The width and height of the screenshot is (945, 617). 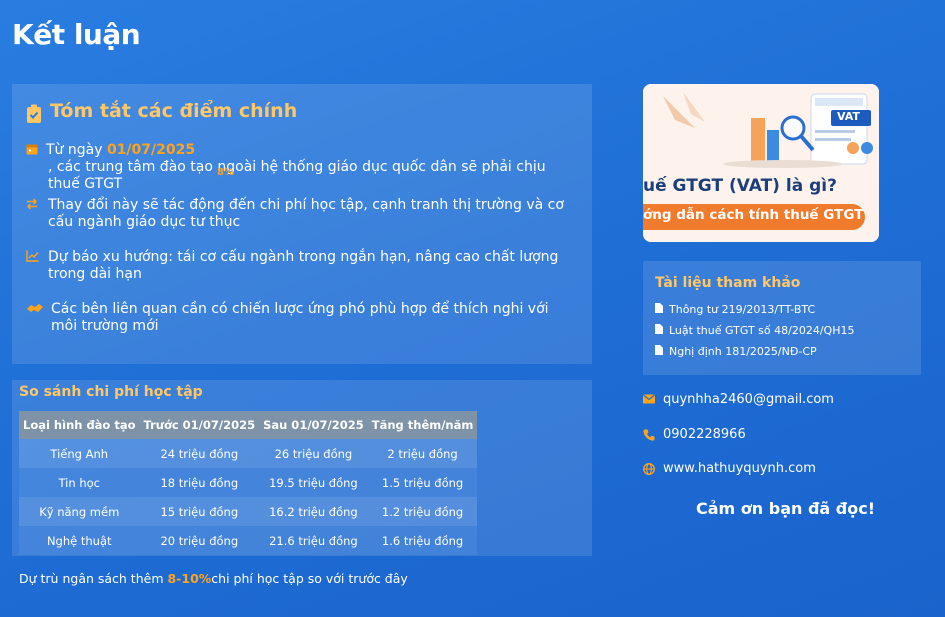 What do you see at coordinates (748, 399) in the screenshot?
I see `email-text: quynhha2460@gmail.com` at bounding box center [748, 399].